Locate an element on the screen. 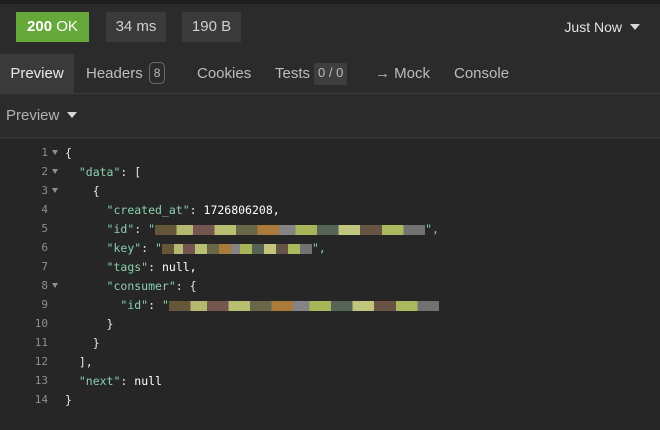 The width and height of the screenshot is (660, 430). json-key: "data" is located at coordinates (99, 172).